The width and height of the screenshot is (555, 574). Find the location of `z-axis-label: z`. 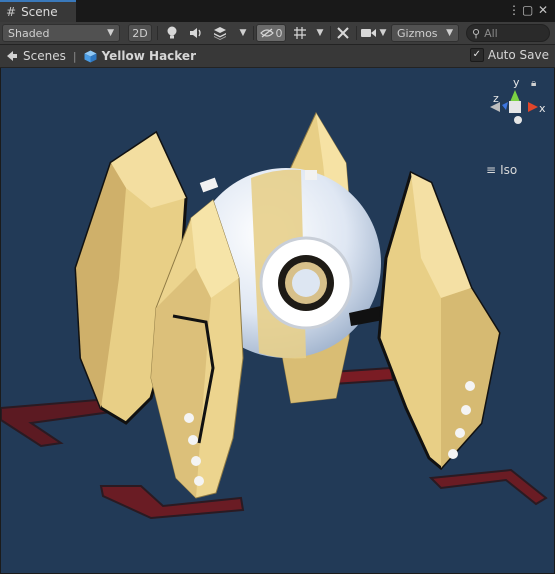

z-axis-label: z is located at coordinates (496, 98).